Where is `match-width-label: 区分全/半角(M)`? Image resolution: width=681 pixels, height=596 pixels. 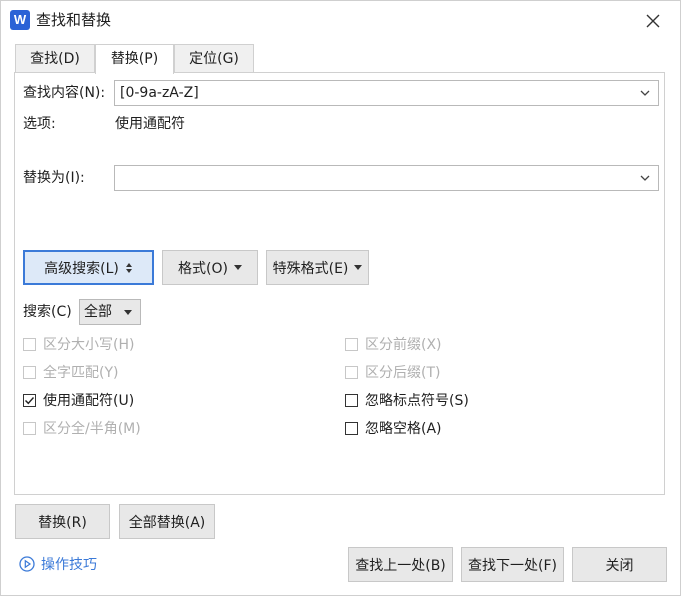 match-width-label: 区分全/半角(M) is located at coordinates (92, 429).